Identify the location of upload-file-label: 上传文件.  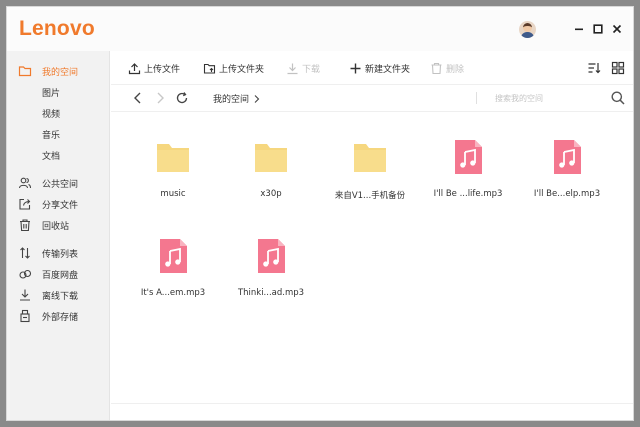
(162, 69).